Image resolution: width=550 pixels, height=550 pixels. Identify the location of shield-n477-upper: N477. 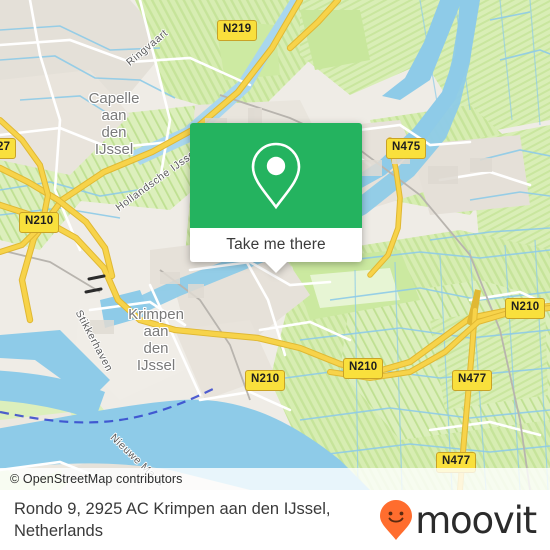
(472, 380).